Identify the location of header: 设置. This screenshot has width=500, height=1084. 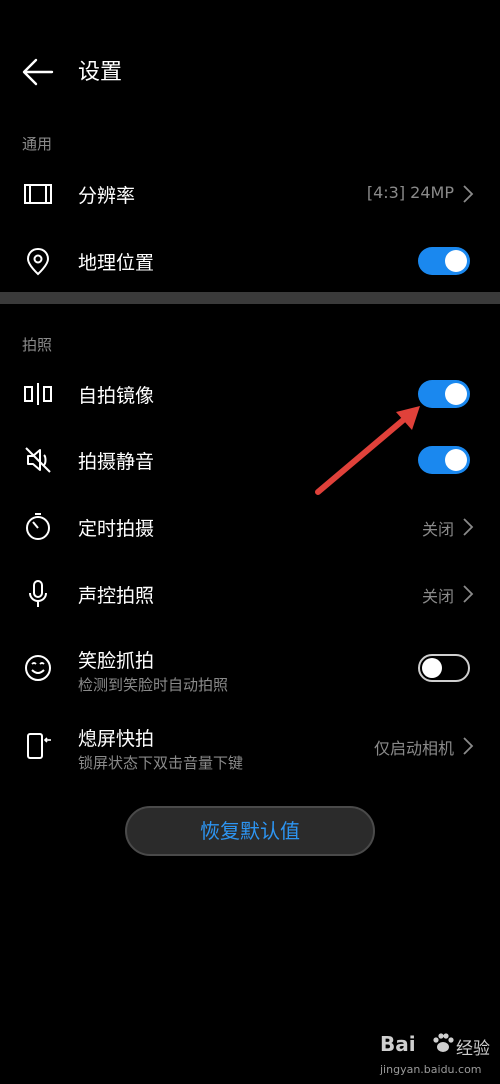
(250, 72).